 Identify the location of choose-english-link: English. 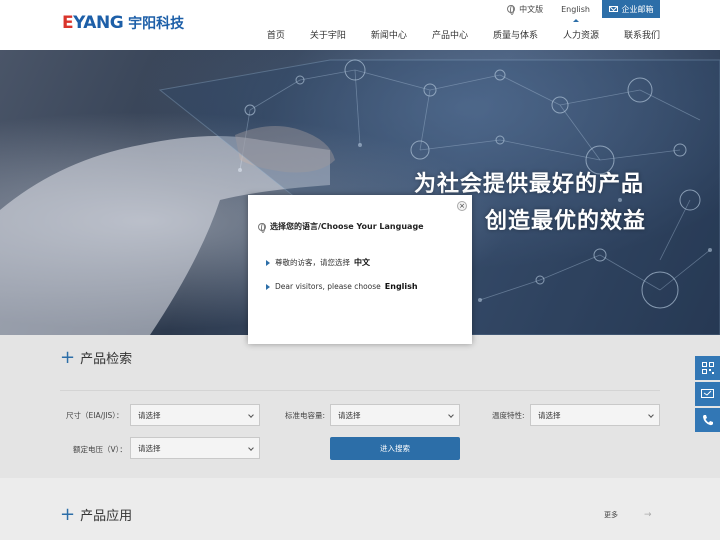
(401, 286).